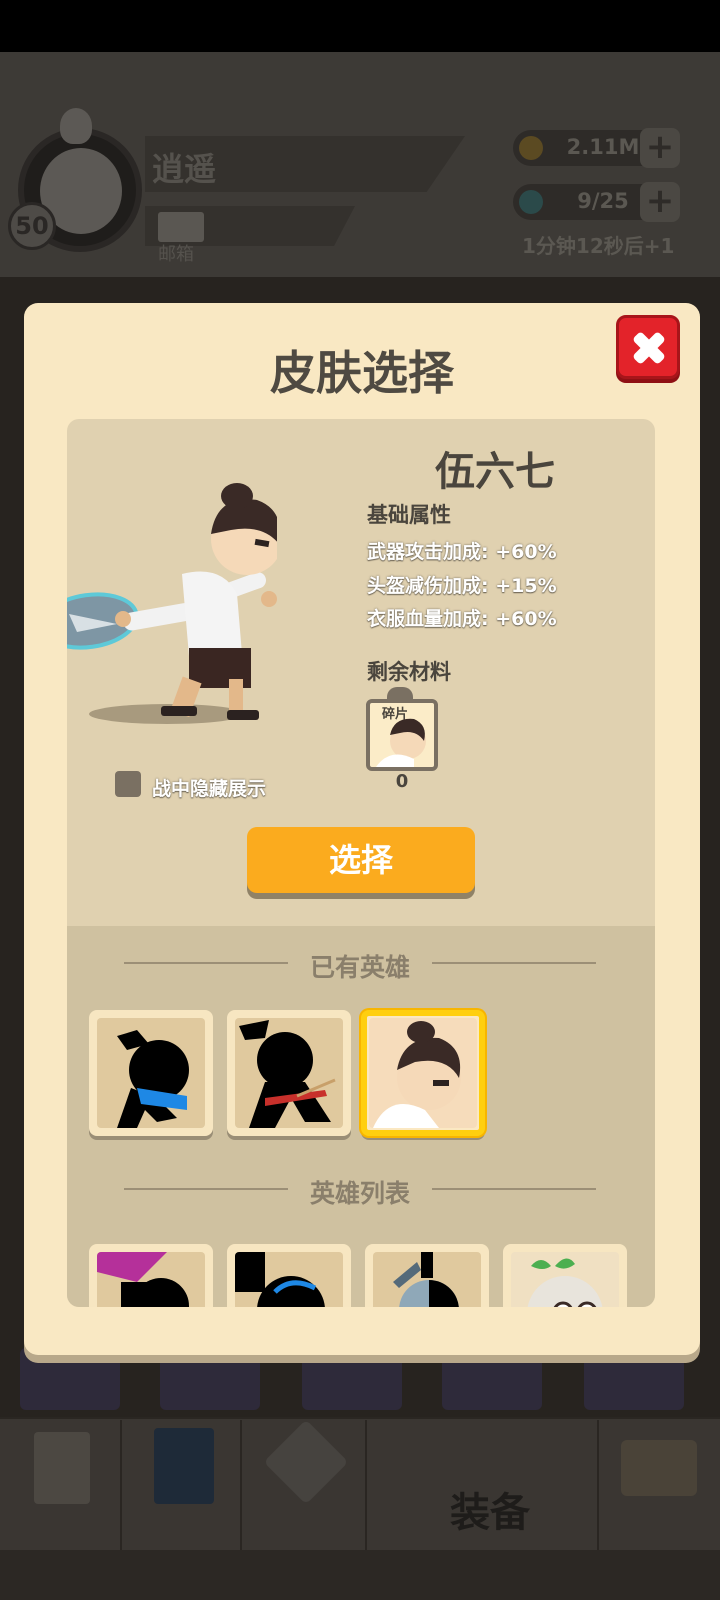  I want to click on owned-heroes-title: 已有英雄, so click(359, 967).